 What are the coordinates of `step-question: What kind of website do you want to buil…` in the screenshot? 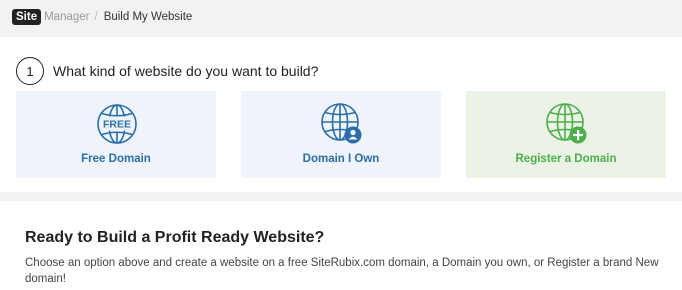 It's located at (186, 71).